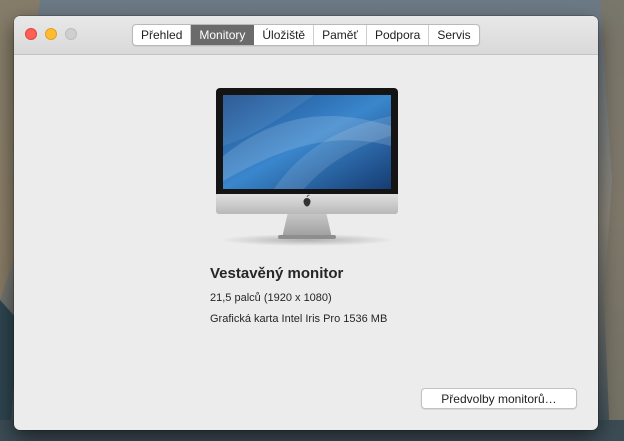  I want to click on close-button, so click(31, 34).